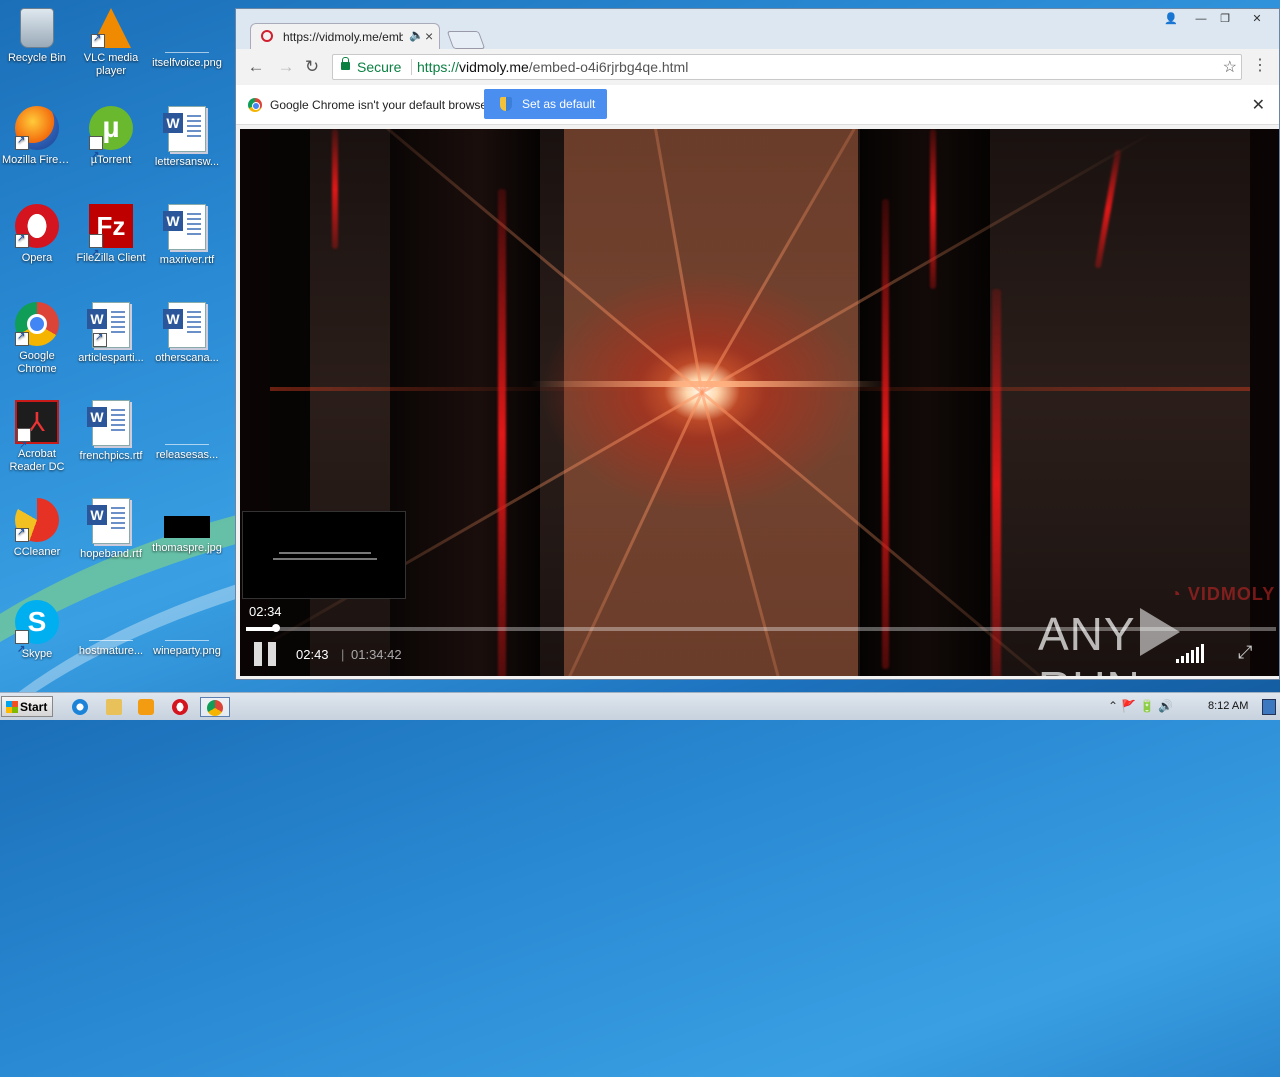 Image resolution: width=1280 pixels, height=1077 pixels. Describe the element at coordinates (379, 67) in the screenshot. I see `secure-label: Secure` at that location.